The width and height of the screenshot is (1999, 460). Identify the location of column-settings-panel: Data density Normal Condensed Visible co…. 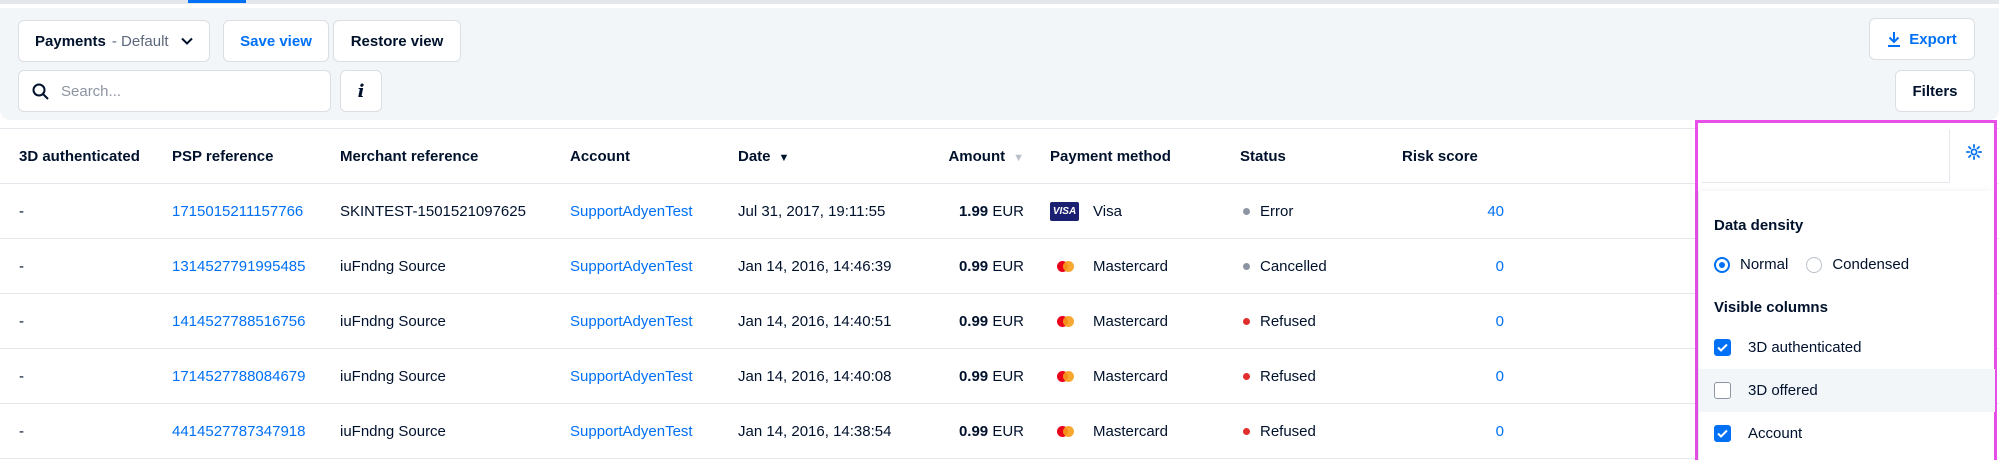
(1846, 325).